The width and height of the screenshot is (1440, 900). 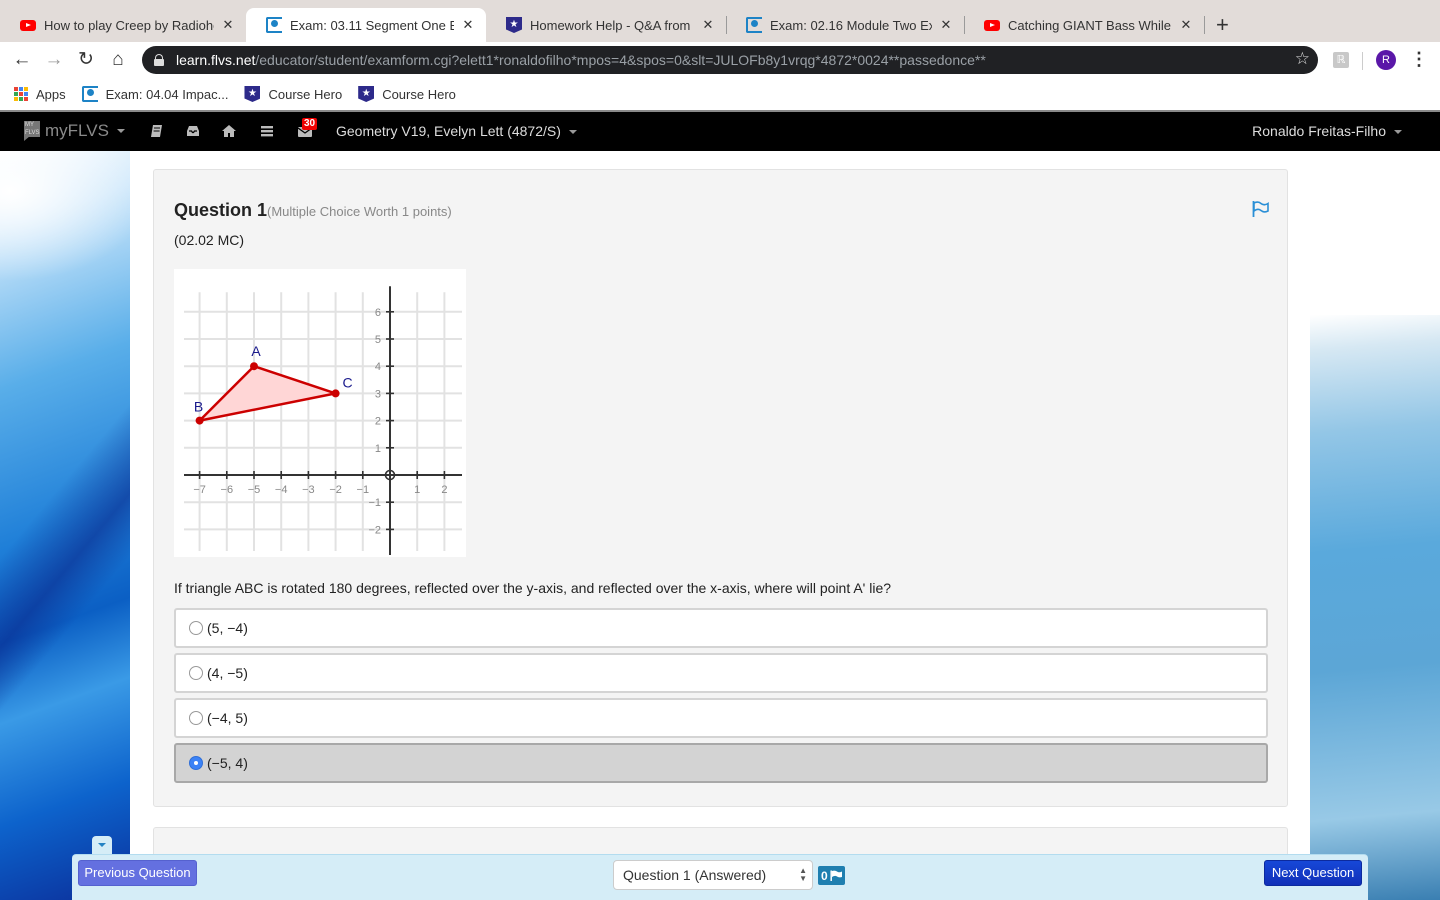 I want to click on vertex-label: B, so click(x=198, y=407).